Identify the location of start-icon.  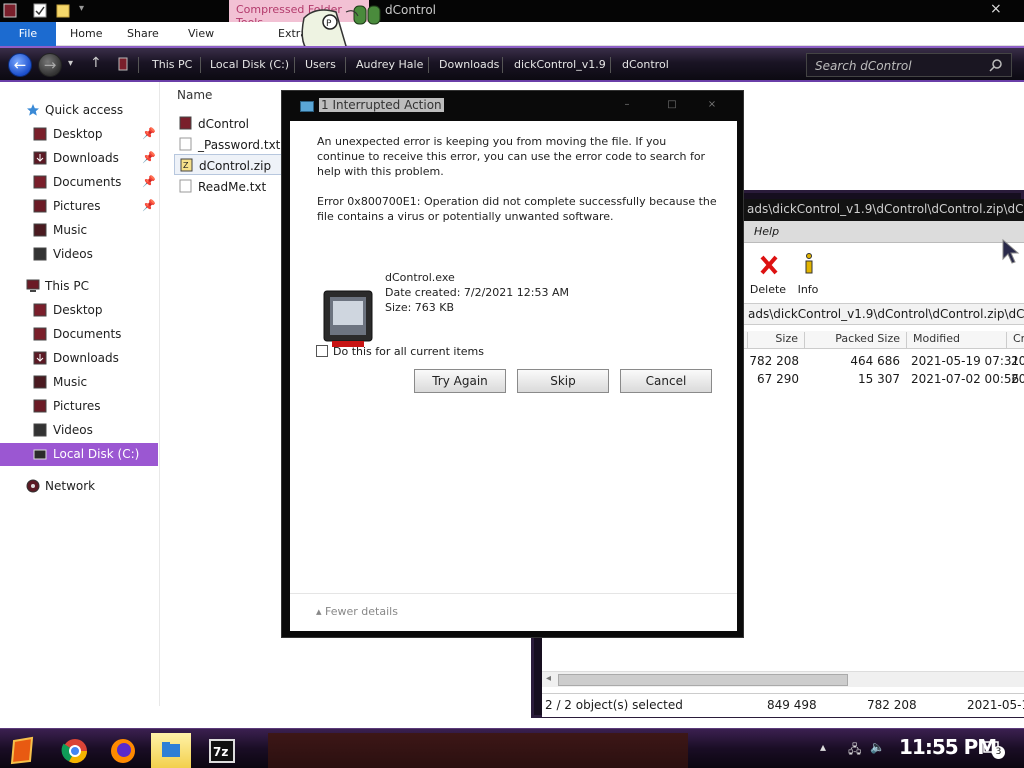
(24, 750).